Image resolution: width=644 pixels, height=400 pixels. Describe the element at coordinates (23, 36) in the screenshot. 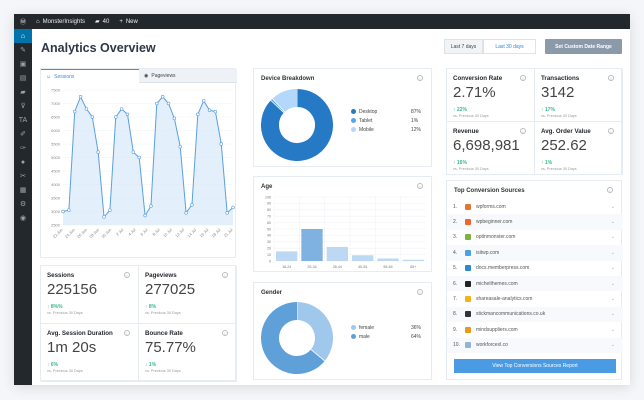

I see `dashboard-icon: ⌂` at that location.